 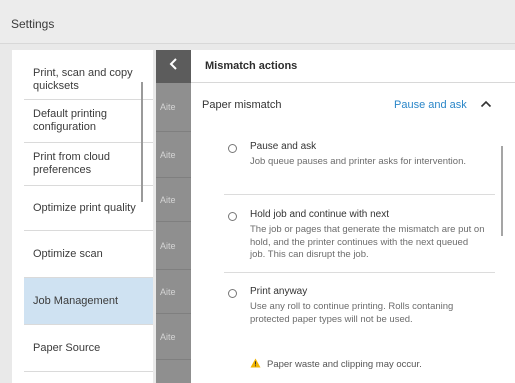 I want to click on warning-message: Paper waste and clipping may occur., so click(x=336, y=364).